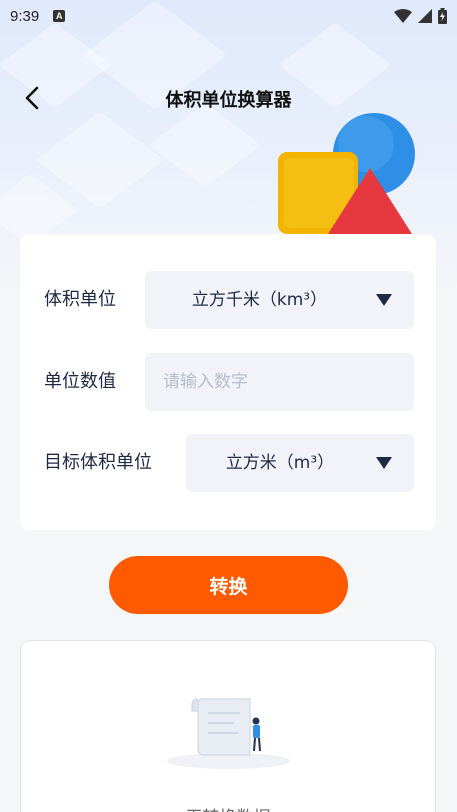 The height and width of the screenshot is (812, 457). I want to click on volume-unit-select: 立方千米（km³）, so click(279, 300).